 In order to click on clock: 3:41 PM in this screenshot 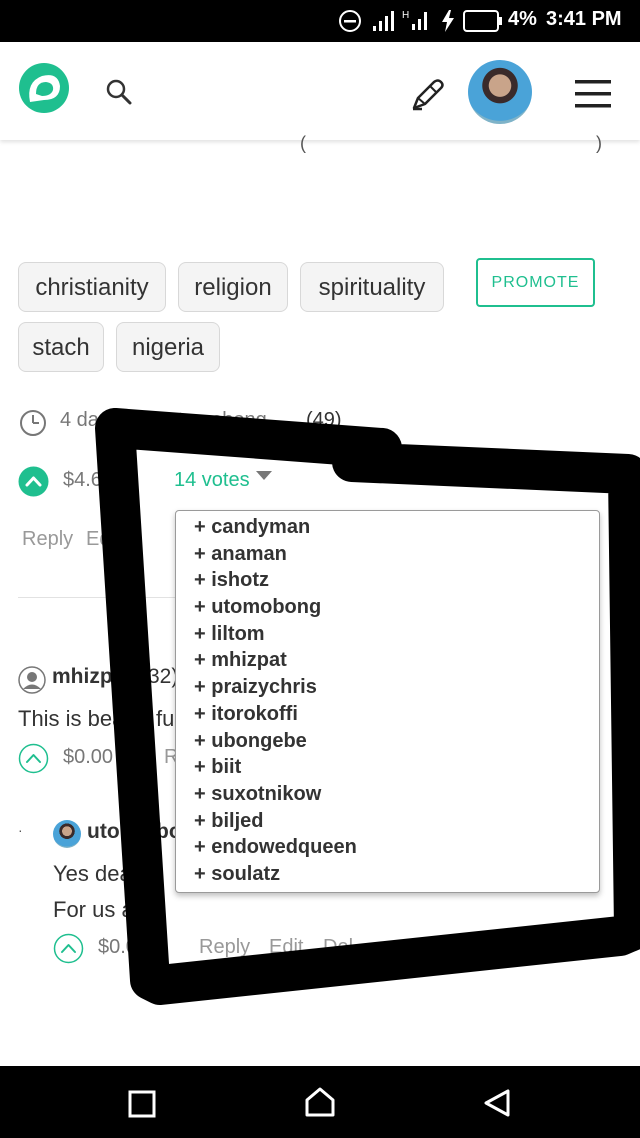, I will do `click(584, 19)`.